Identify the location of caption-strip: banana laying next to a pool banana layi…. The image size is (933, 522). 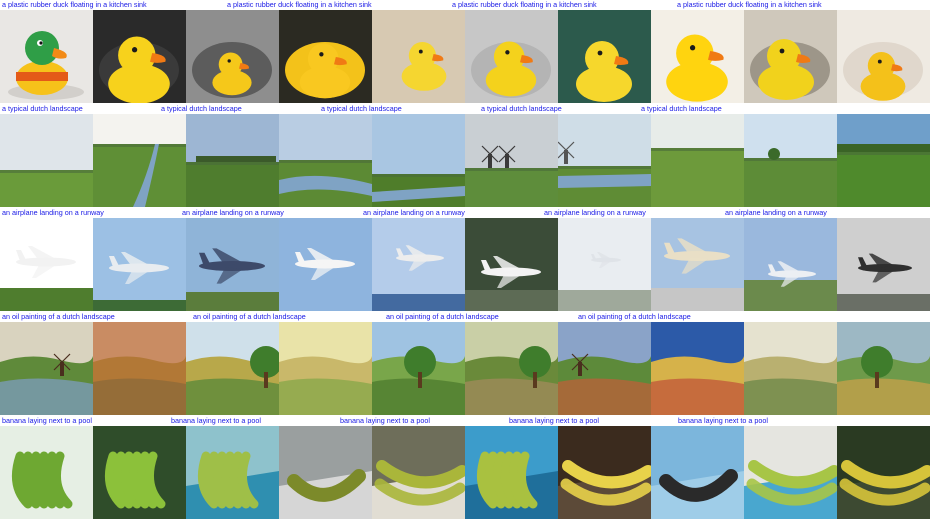
(466, 421).